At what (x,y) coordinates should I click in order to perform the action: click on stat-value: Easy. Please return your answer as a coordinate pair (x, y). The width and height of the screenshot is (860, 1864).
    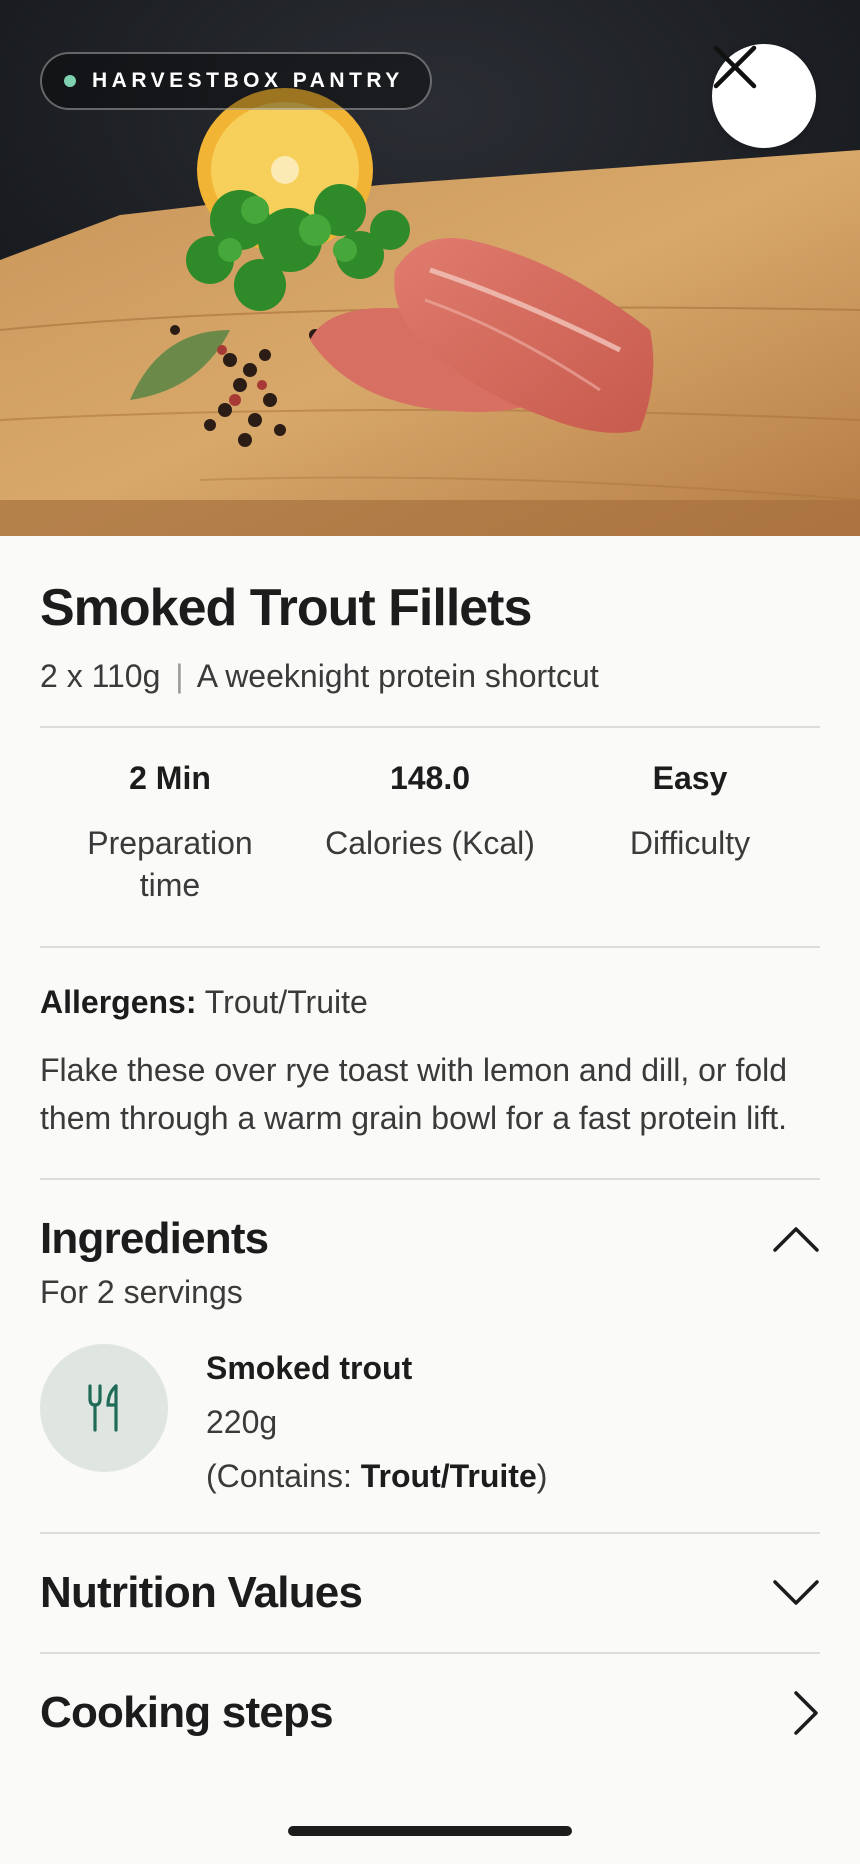
    Looking at the image, I should click on (690, 778).